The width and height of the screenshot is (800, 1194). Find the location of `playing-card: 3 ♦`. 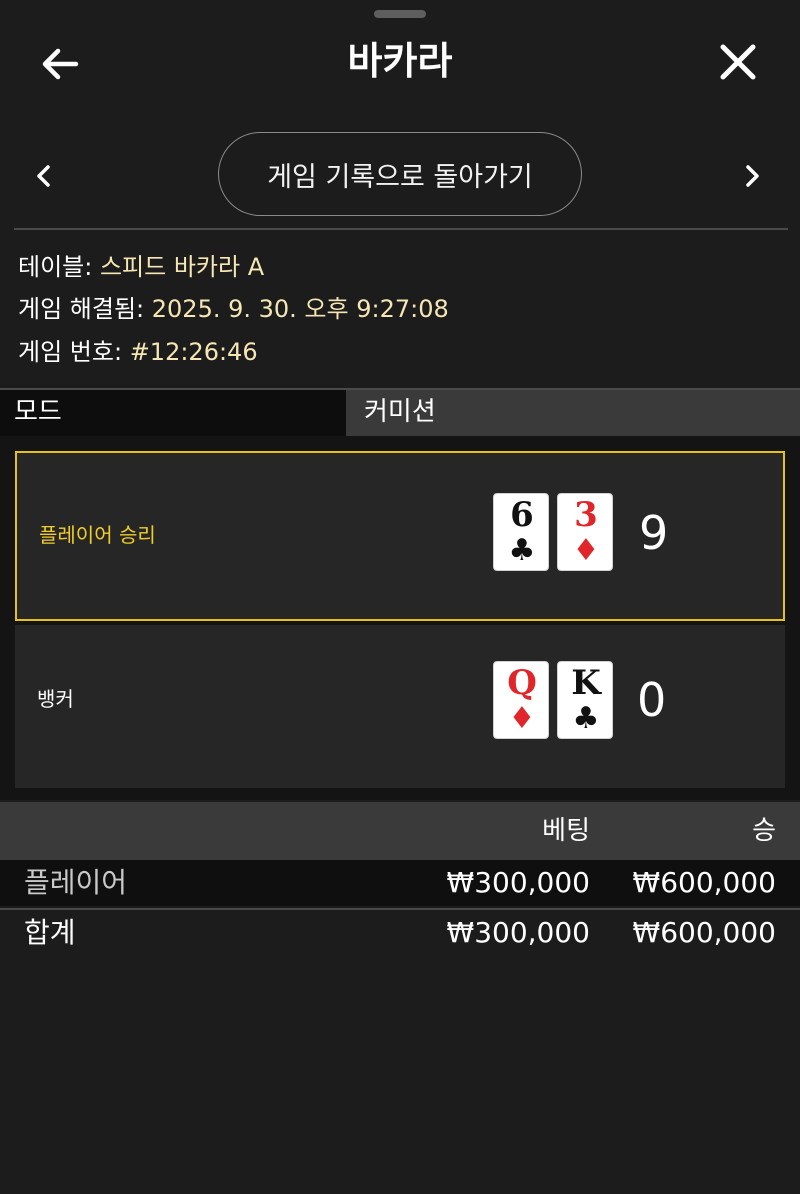

playing-card: 3 ♦ is located at coordinates (585, 532).